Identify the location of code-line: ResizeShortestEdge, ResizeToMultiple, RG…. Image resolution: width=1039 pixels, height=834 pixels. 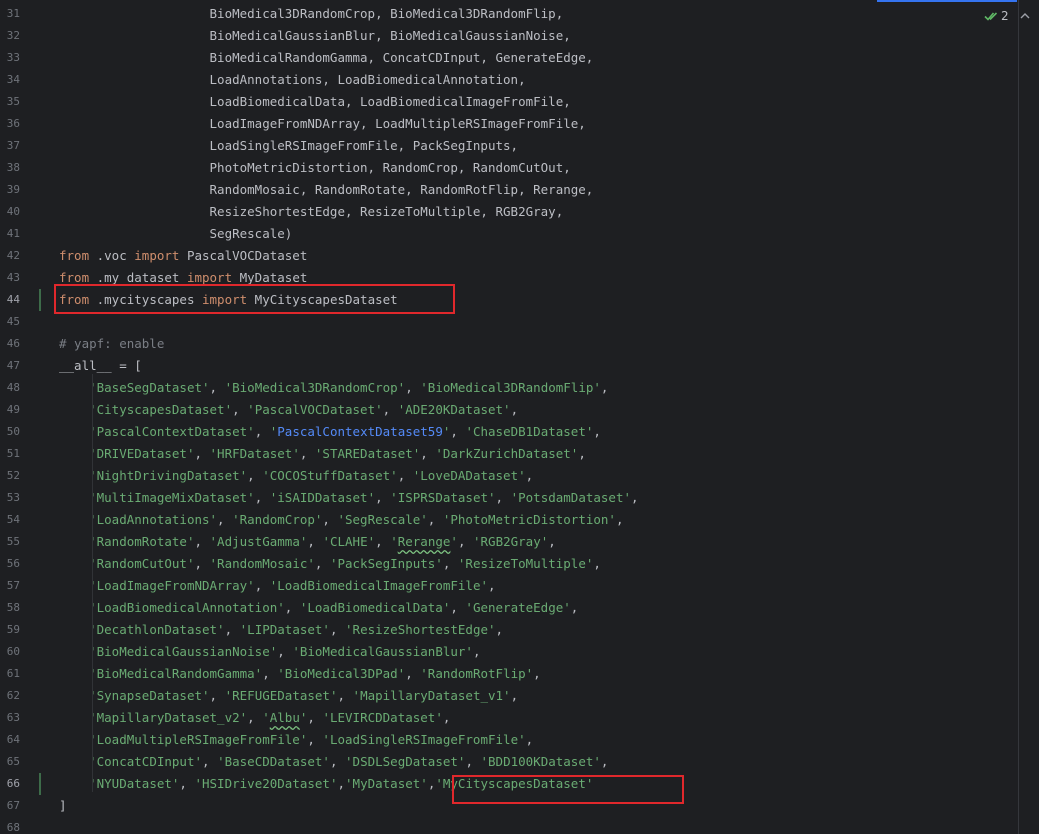
(311, 212).